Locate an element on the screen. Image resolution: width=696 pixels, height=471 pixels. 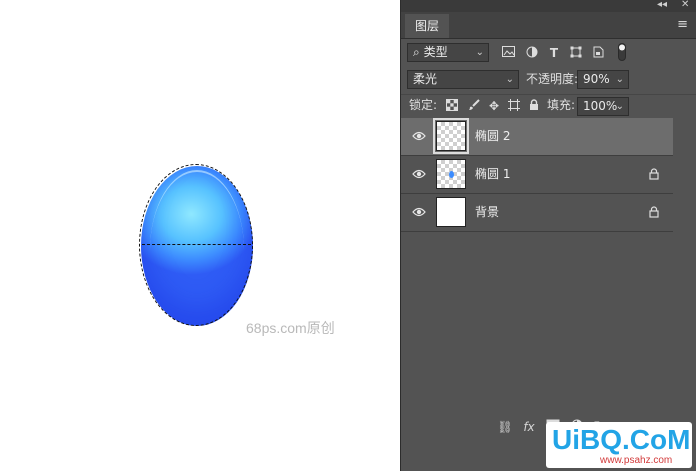
close-panel-button: ✕ is located at coordinates (685, 5).